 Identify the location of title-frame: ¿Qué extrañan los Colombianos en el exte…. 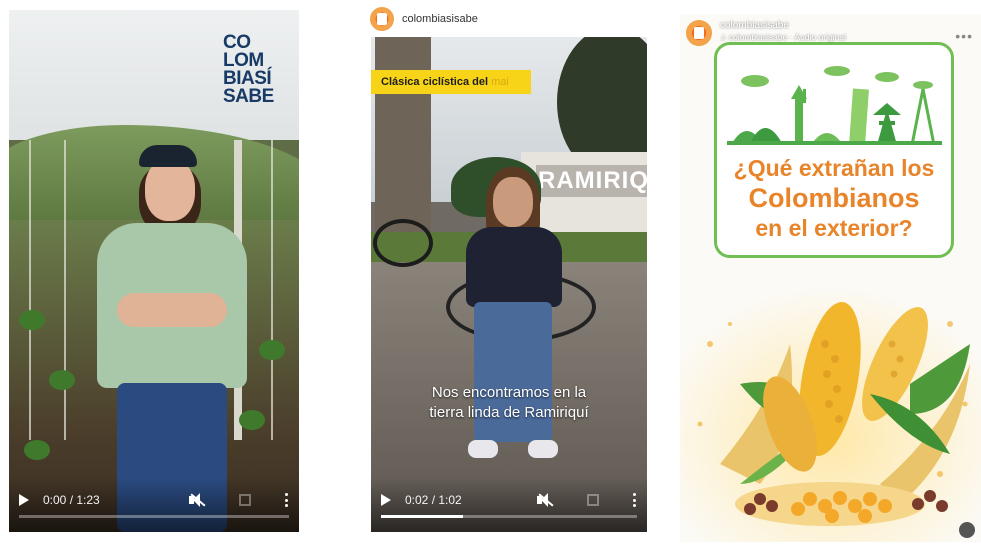
(834, 150).